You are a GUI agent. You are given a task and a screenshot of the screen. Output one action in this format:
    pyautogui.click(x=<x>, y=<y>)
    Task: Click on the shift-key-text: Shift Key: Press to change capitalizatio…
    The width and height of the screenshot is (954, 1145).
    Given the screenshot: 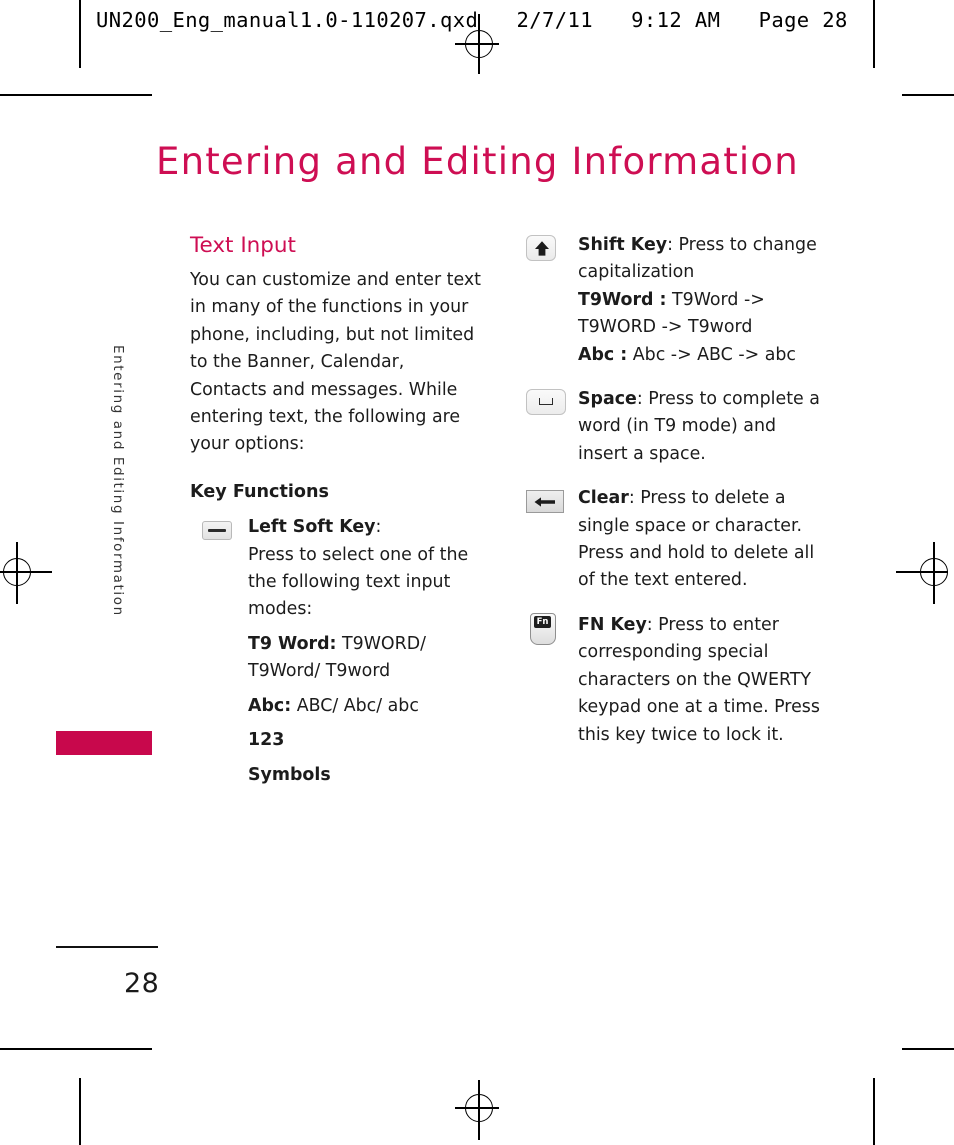 What is the action you would take?
    pyautogui.click(x=704, y=300)
    